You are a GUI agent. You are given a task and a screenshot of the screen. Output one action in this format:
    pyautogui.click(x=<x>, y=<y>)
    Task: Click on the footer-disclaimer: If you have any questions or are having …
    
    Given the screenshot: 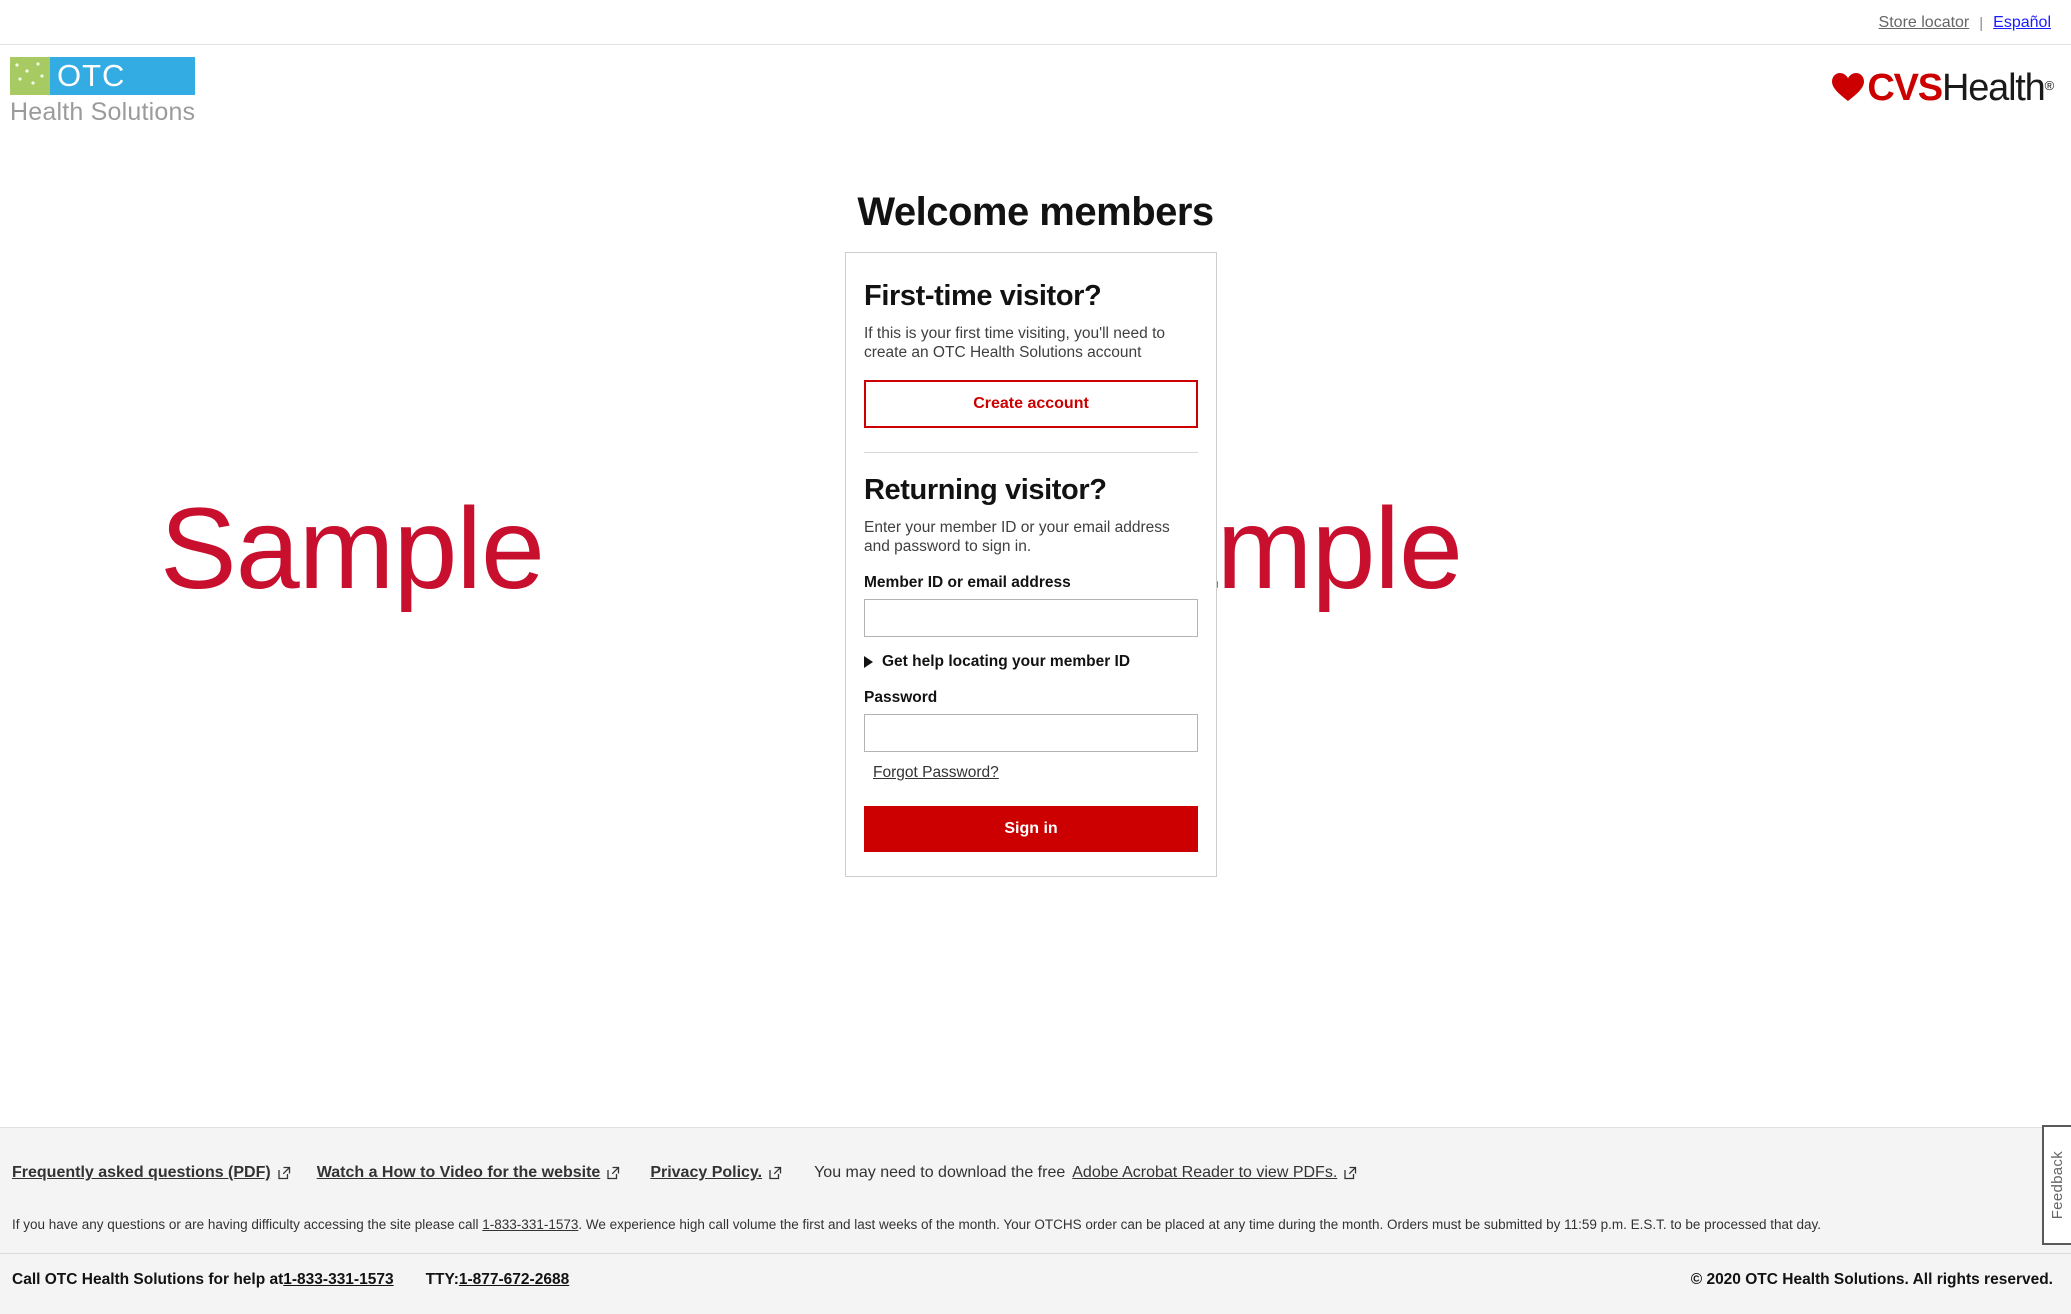 What is the action you would take?
    pyautogui.click(x=916, y=1225)
    